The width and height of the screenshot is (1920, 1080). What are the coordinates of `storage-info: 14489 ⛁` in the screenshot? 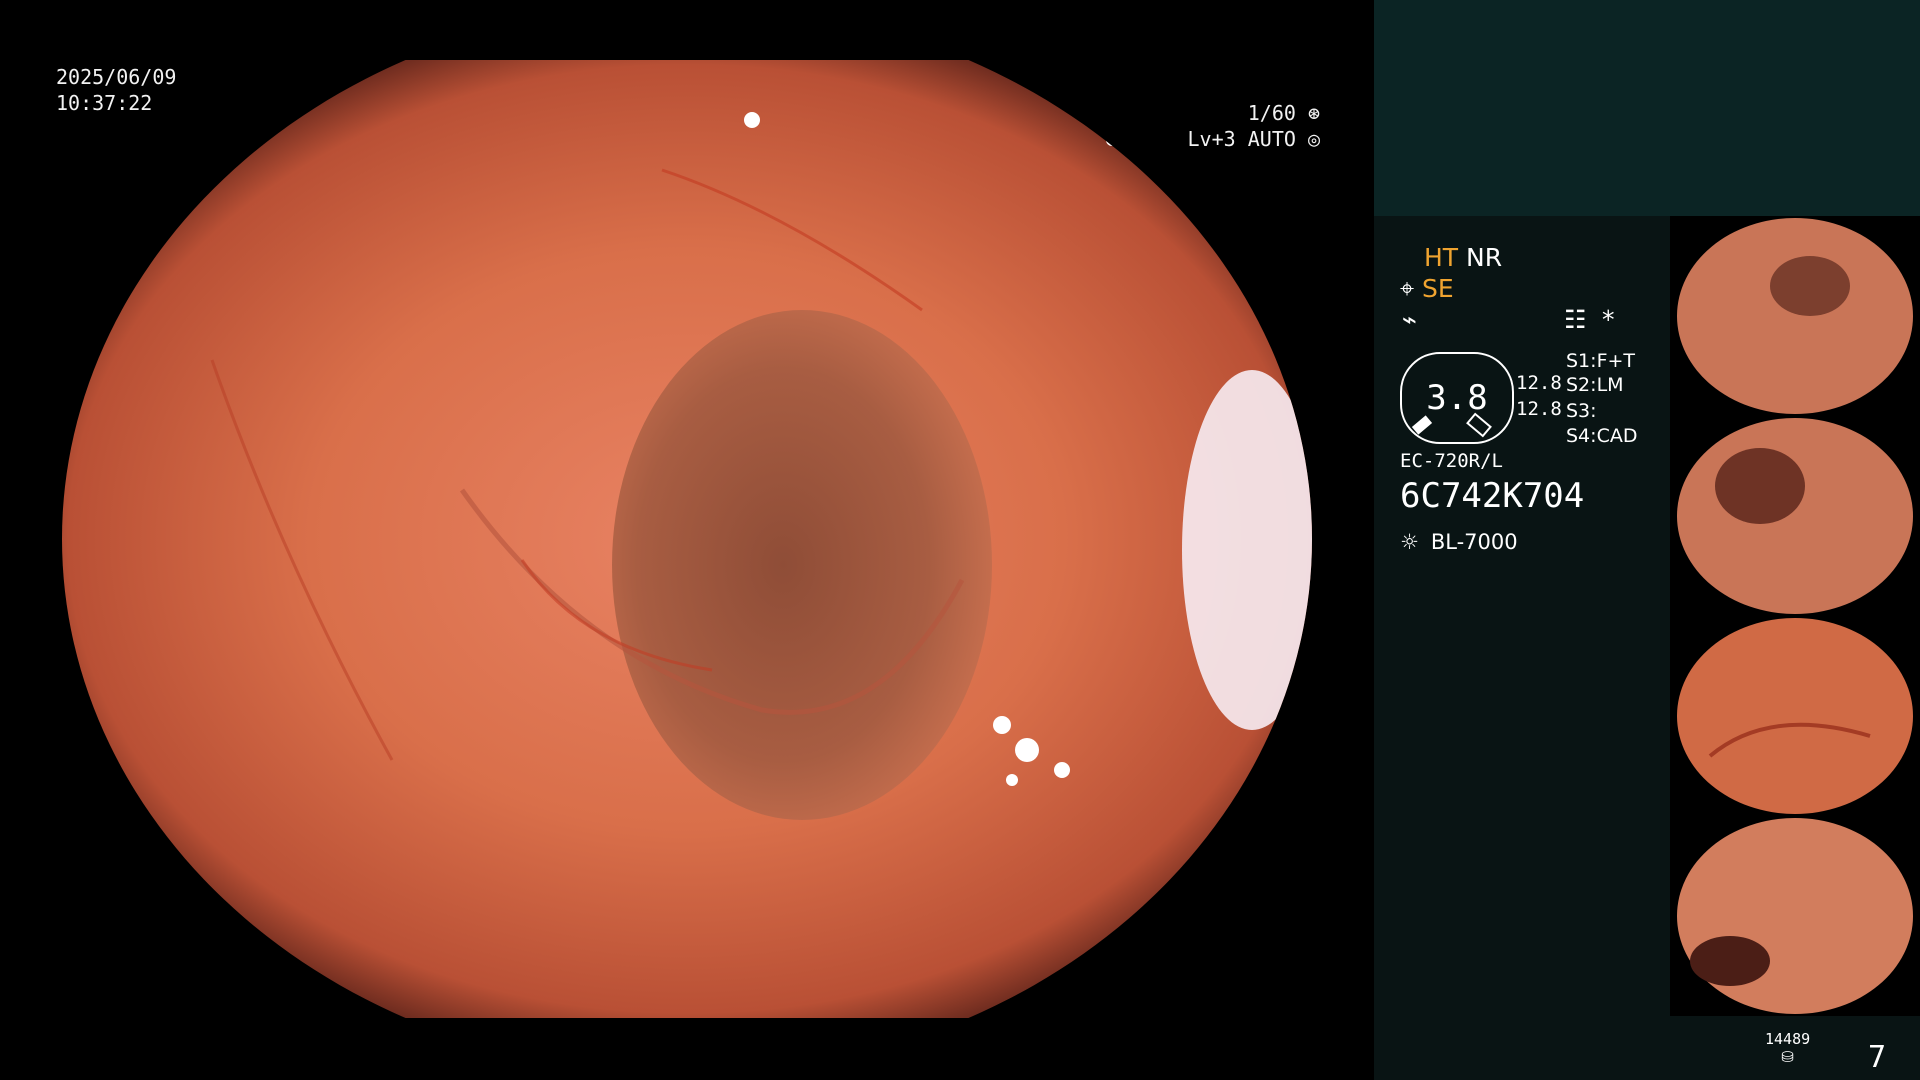 It's located at (1787, 1048).